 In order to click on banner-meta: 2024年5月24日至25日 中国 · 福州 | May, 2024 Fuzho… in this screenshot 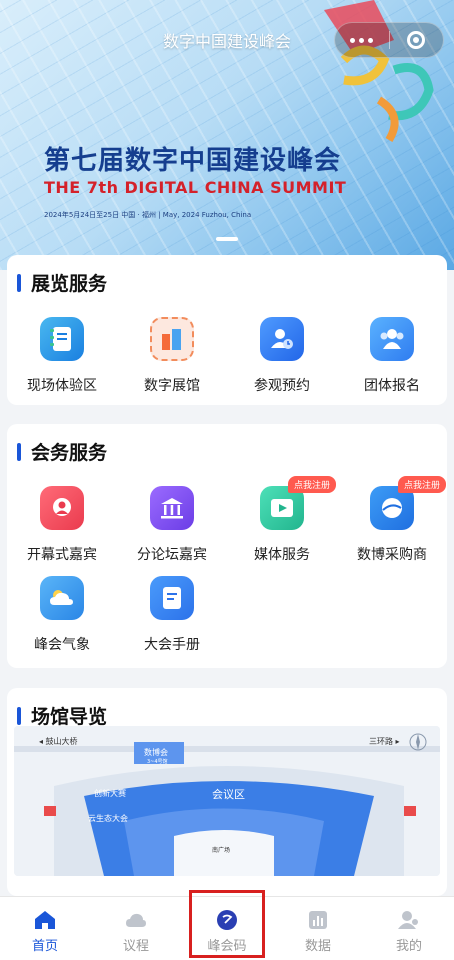, I will do `click(148, 215)`.